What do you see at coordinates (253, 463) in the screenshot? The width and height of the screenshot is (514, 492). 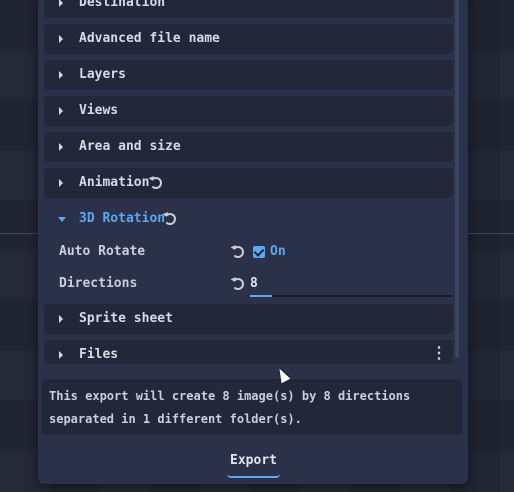 I see `export-button: Export` at bounding box center [253, 463].